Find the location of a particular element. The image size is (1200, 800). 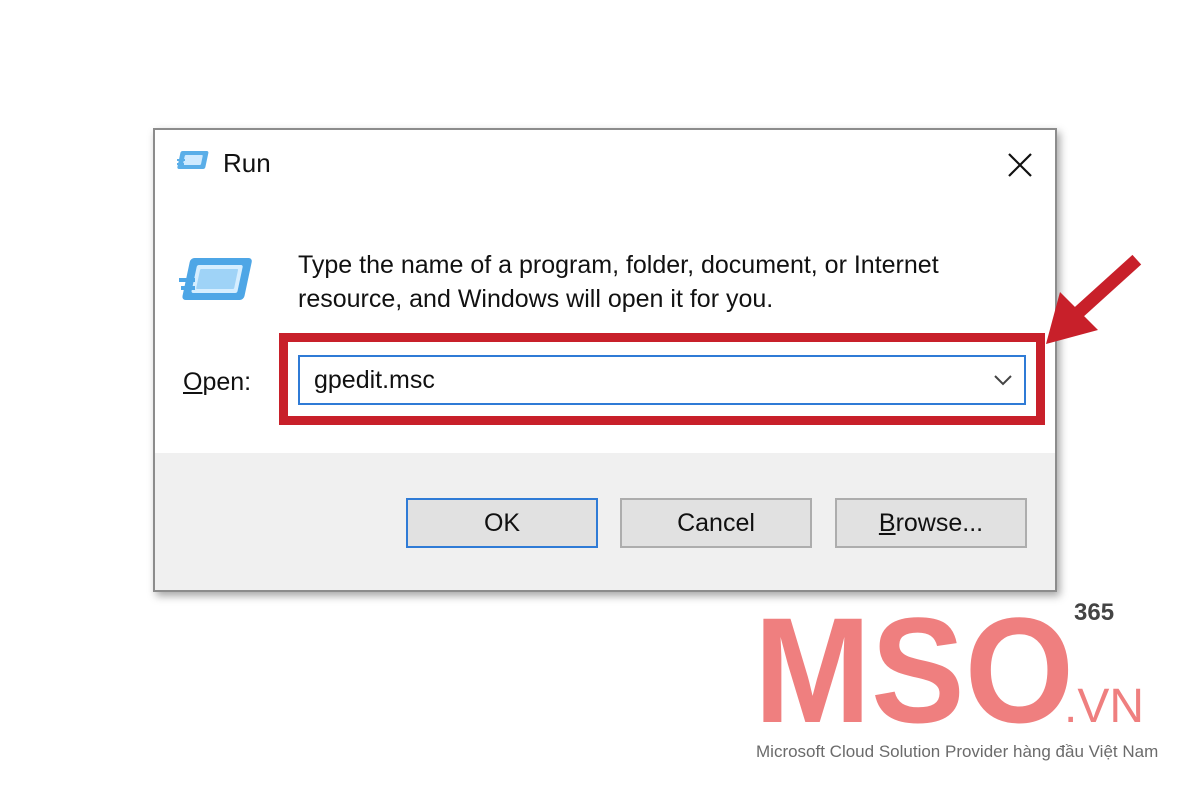

logo-mso-text: MSO is located at coordinates (914, 666).